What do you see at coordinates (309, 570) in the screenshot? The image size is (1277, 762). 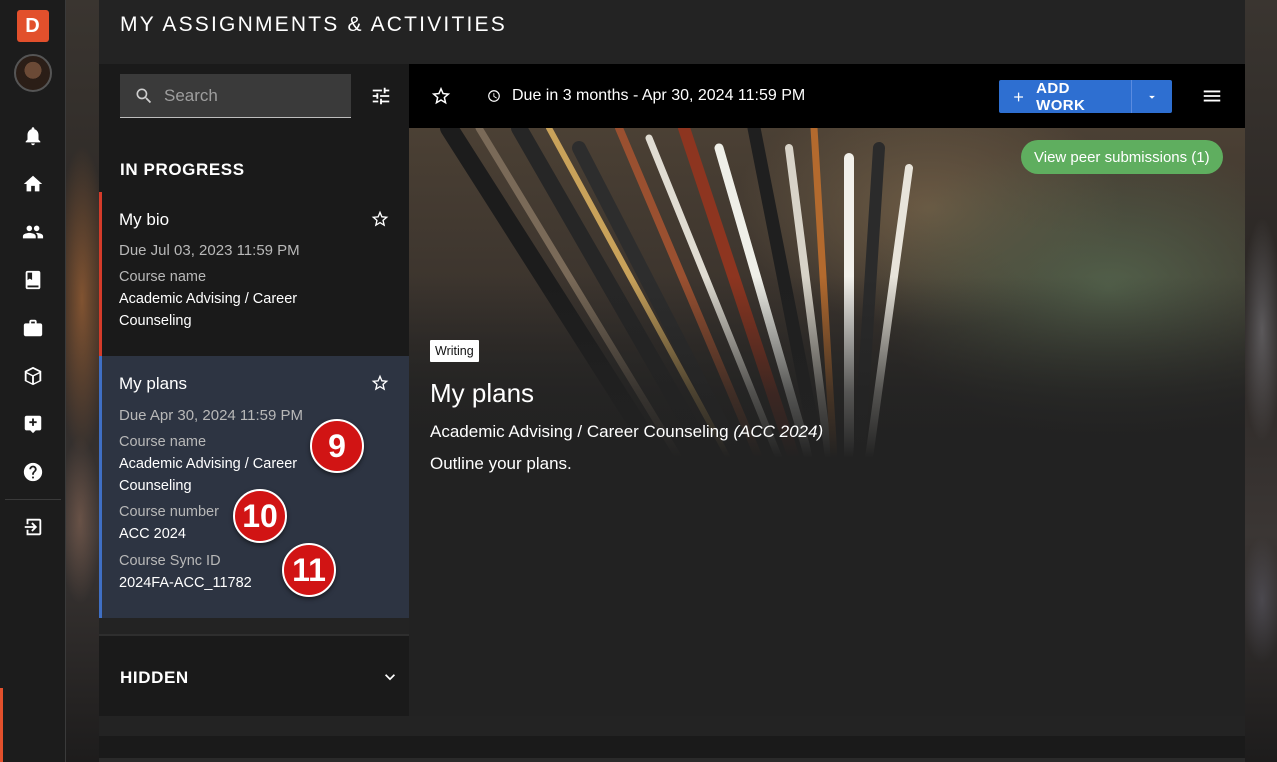 I see `callout-marker-11: 11` at bounding box center [309, 570].